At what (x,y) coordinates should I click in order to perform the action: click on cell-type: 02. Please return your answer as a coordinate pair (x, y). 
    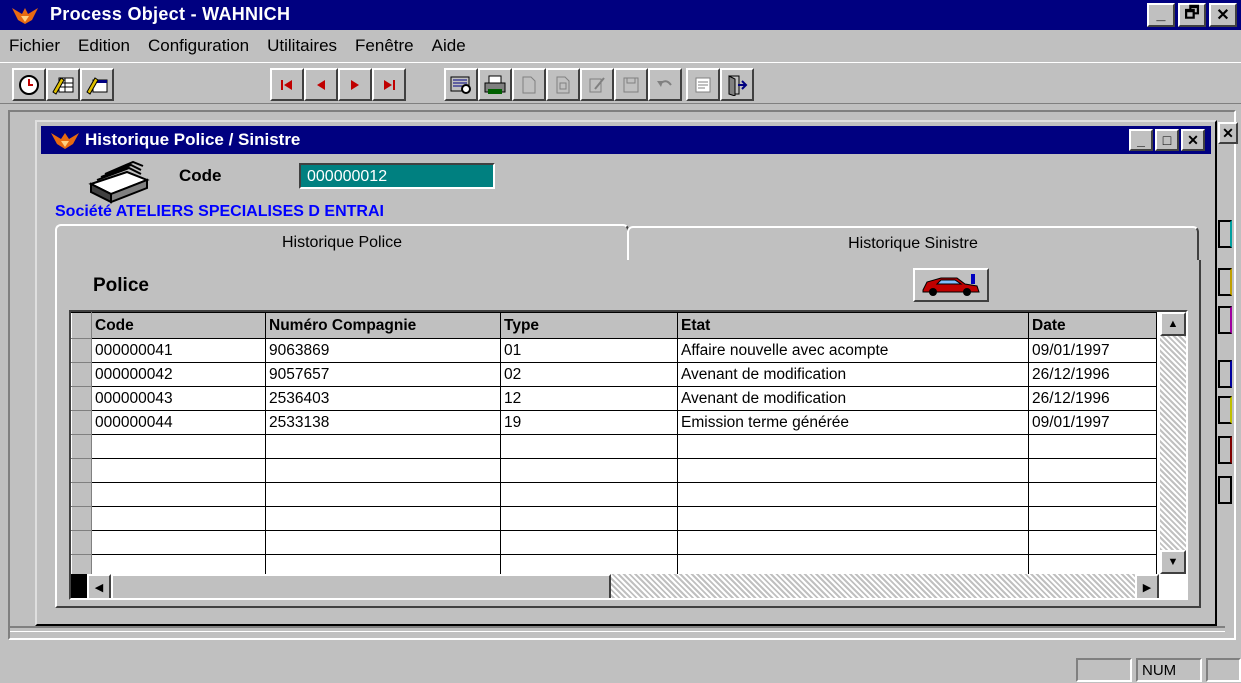
    Looking at the image, I should click on (589, 374).